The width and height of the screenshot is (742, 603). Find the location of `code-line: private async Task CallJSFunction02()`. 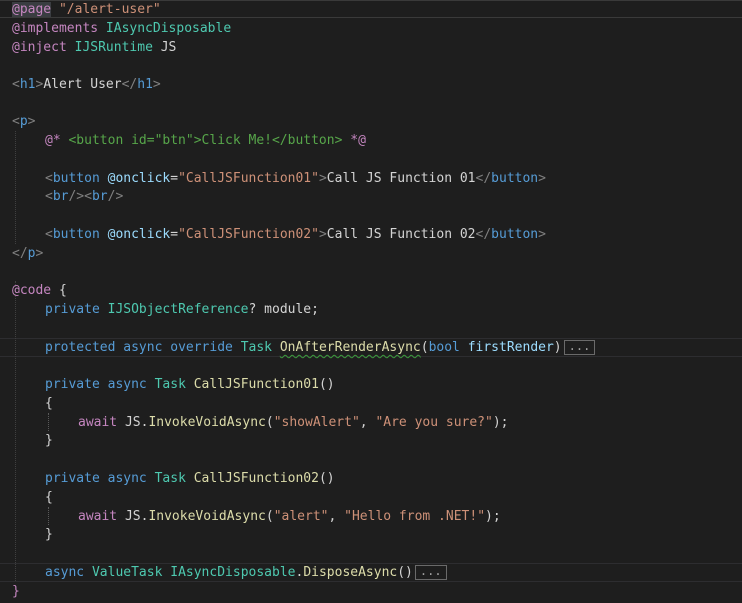

code-line: private async Task CallJSFunction02() is located at coordinates (190, 478).